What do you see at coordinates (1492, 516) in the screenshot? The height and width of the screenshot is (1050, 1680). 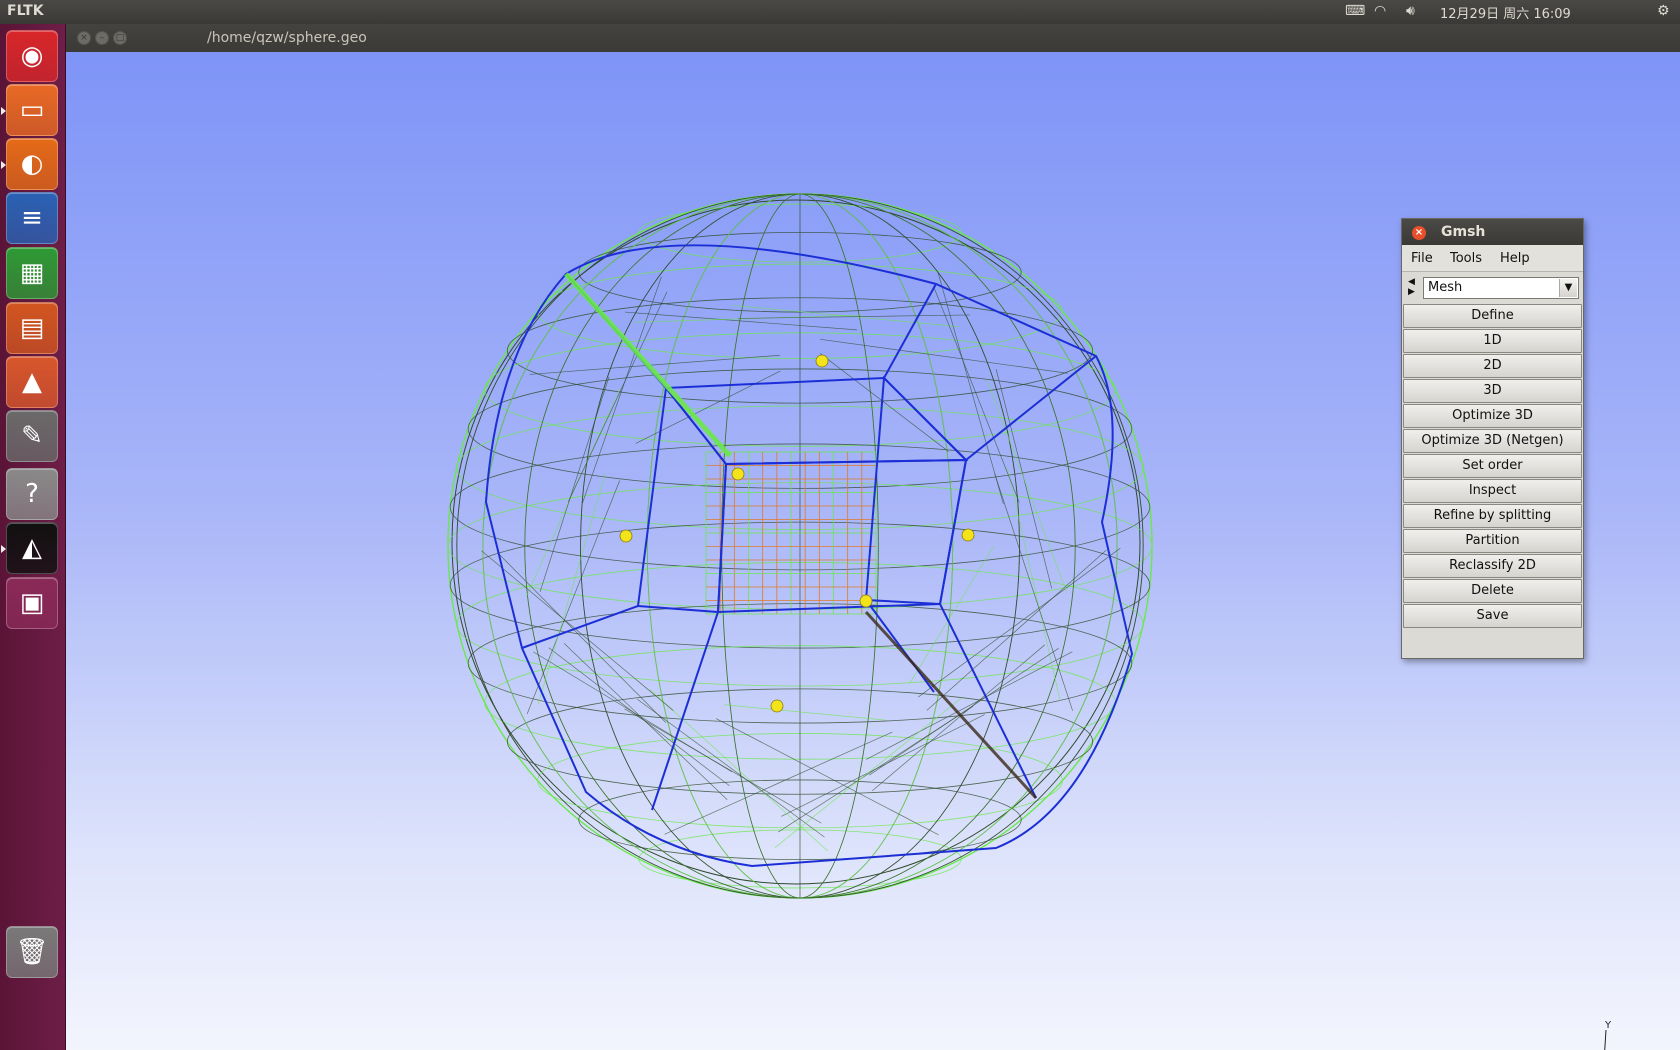 I see `mesh-button-refine-by-splitting: Refine by splitting` at bounding box center [1492, 516].